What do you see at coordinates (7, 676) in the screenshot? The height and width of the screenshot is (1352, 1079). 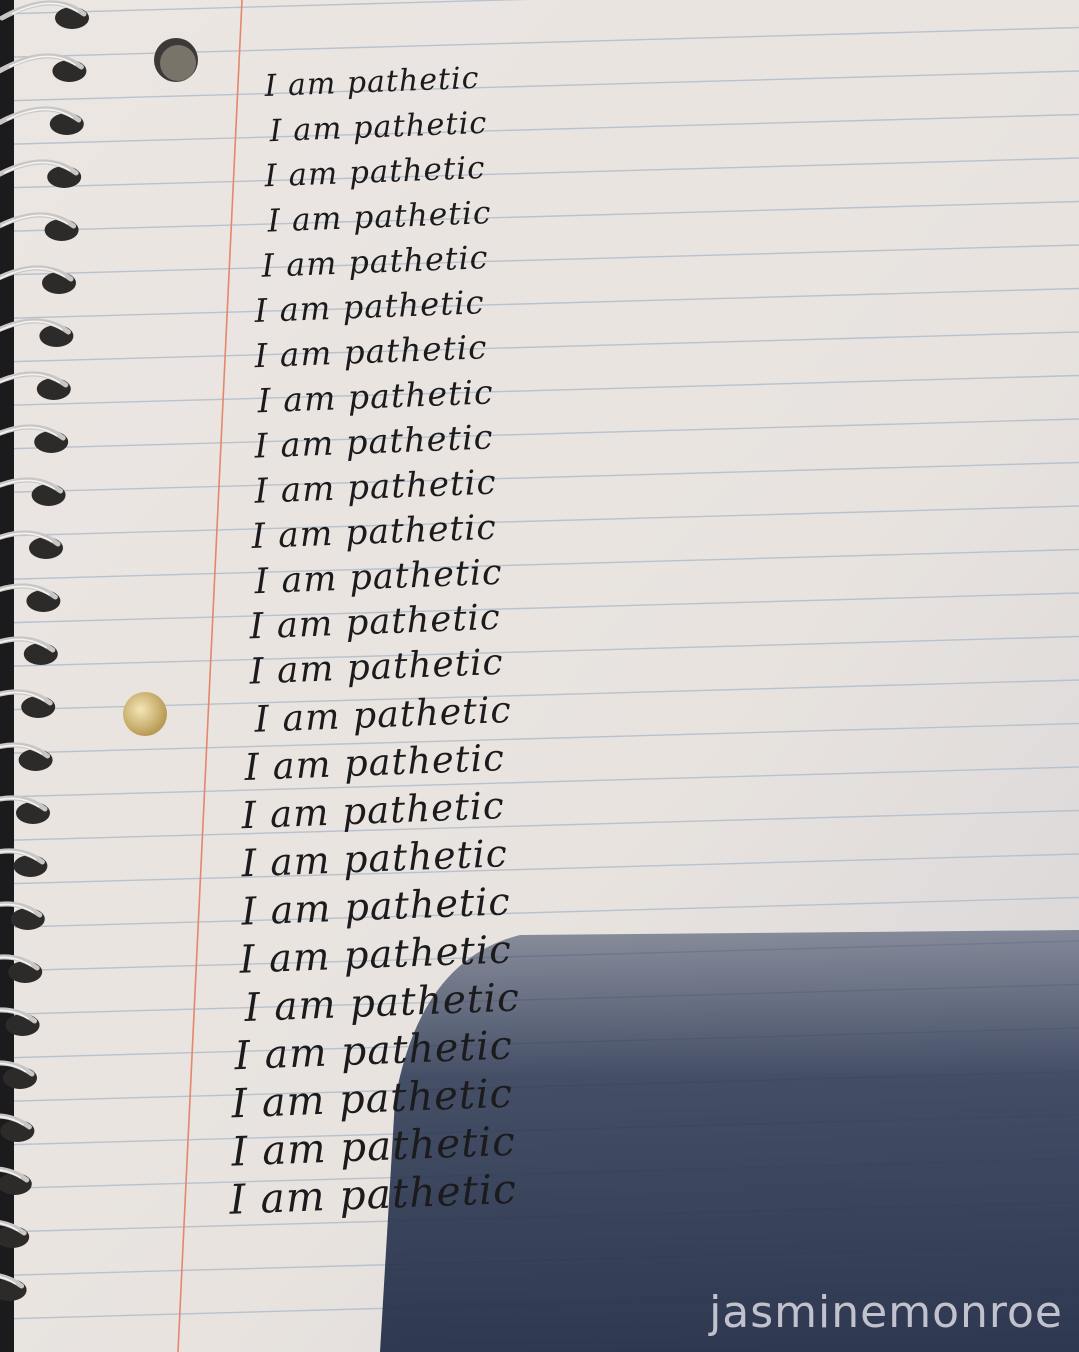 I see `spine-edge` at bounding box center [7, 676].